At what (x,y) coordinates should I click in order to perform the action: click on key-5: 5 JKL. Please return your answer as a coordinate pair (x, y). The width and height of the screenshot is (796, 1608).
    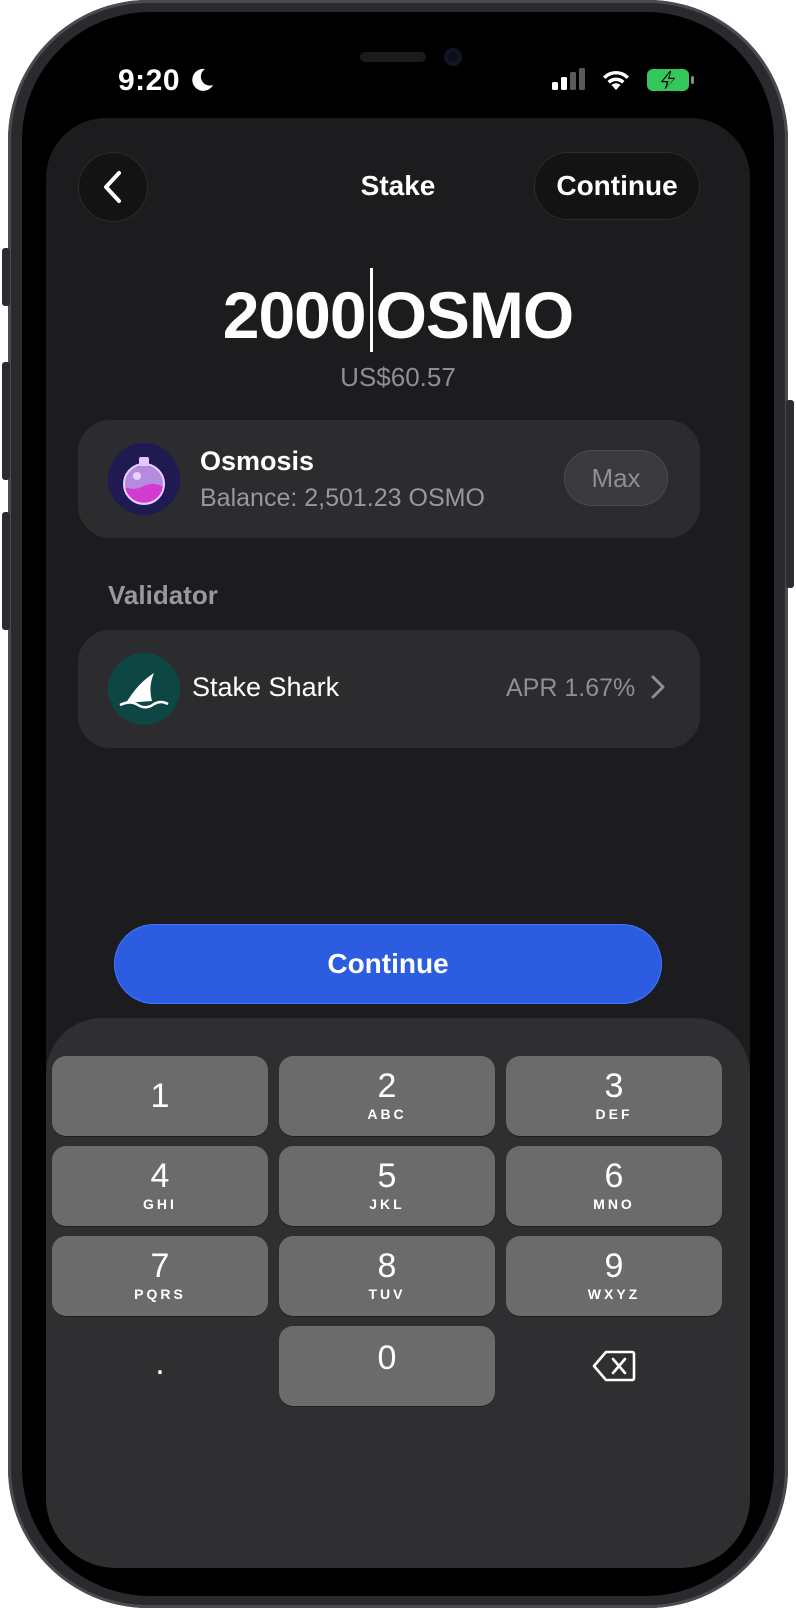
    Looking at the image, I should click on (387, 1186).